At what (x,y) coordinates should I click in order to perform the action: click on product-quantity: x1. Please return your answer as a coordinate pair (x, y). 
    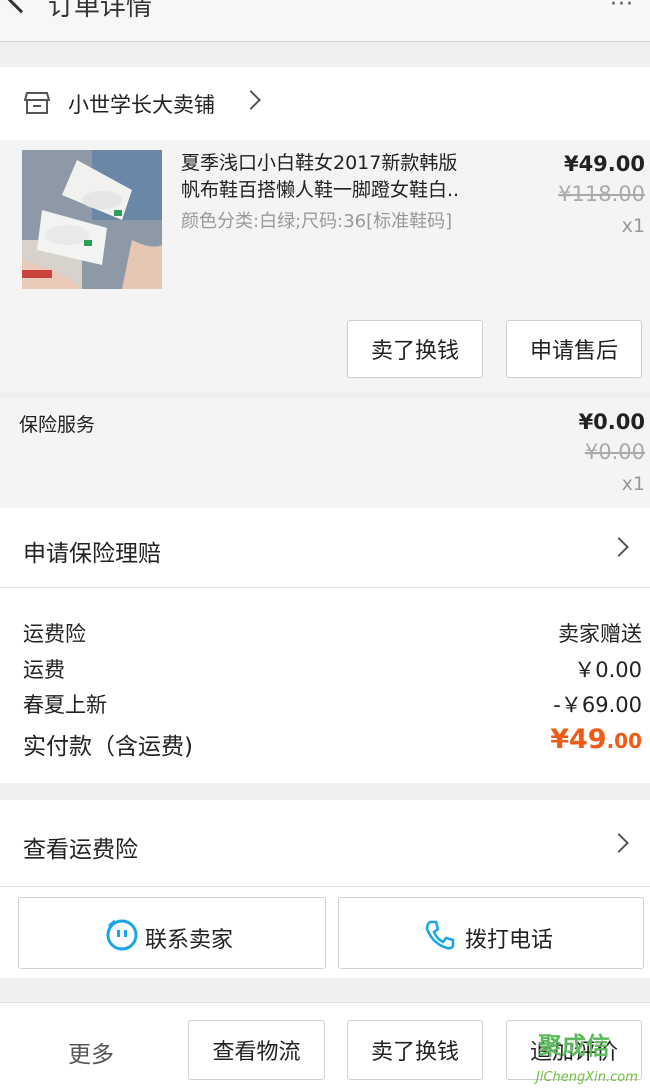
    Looking at the image, I should click on (633, 226).